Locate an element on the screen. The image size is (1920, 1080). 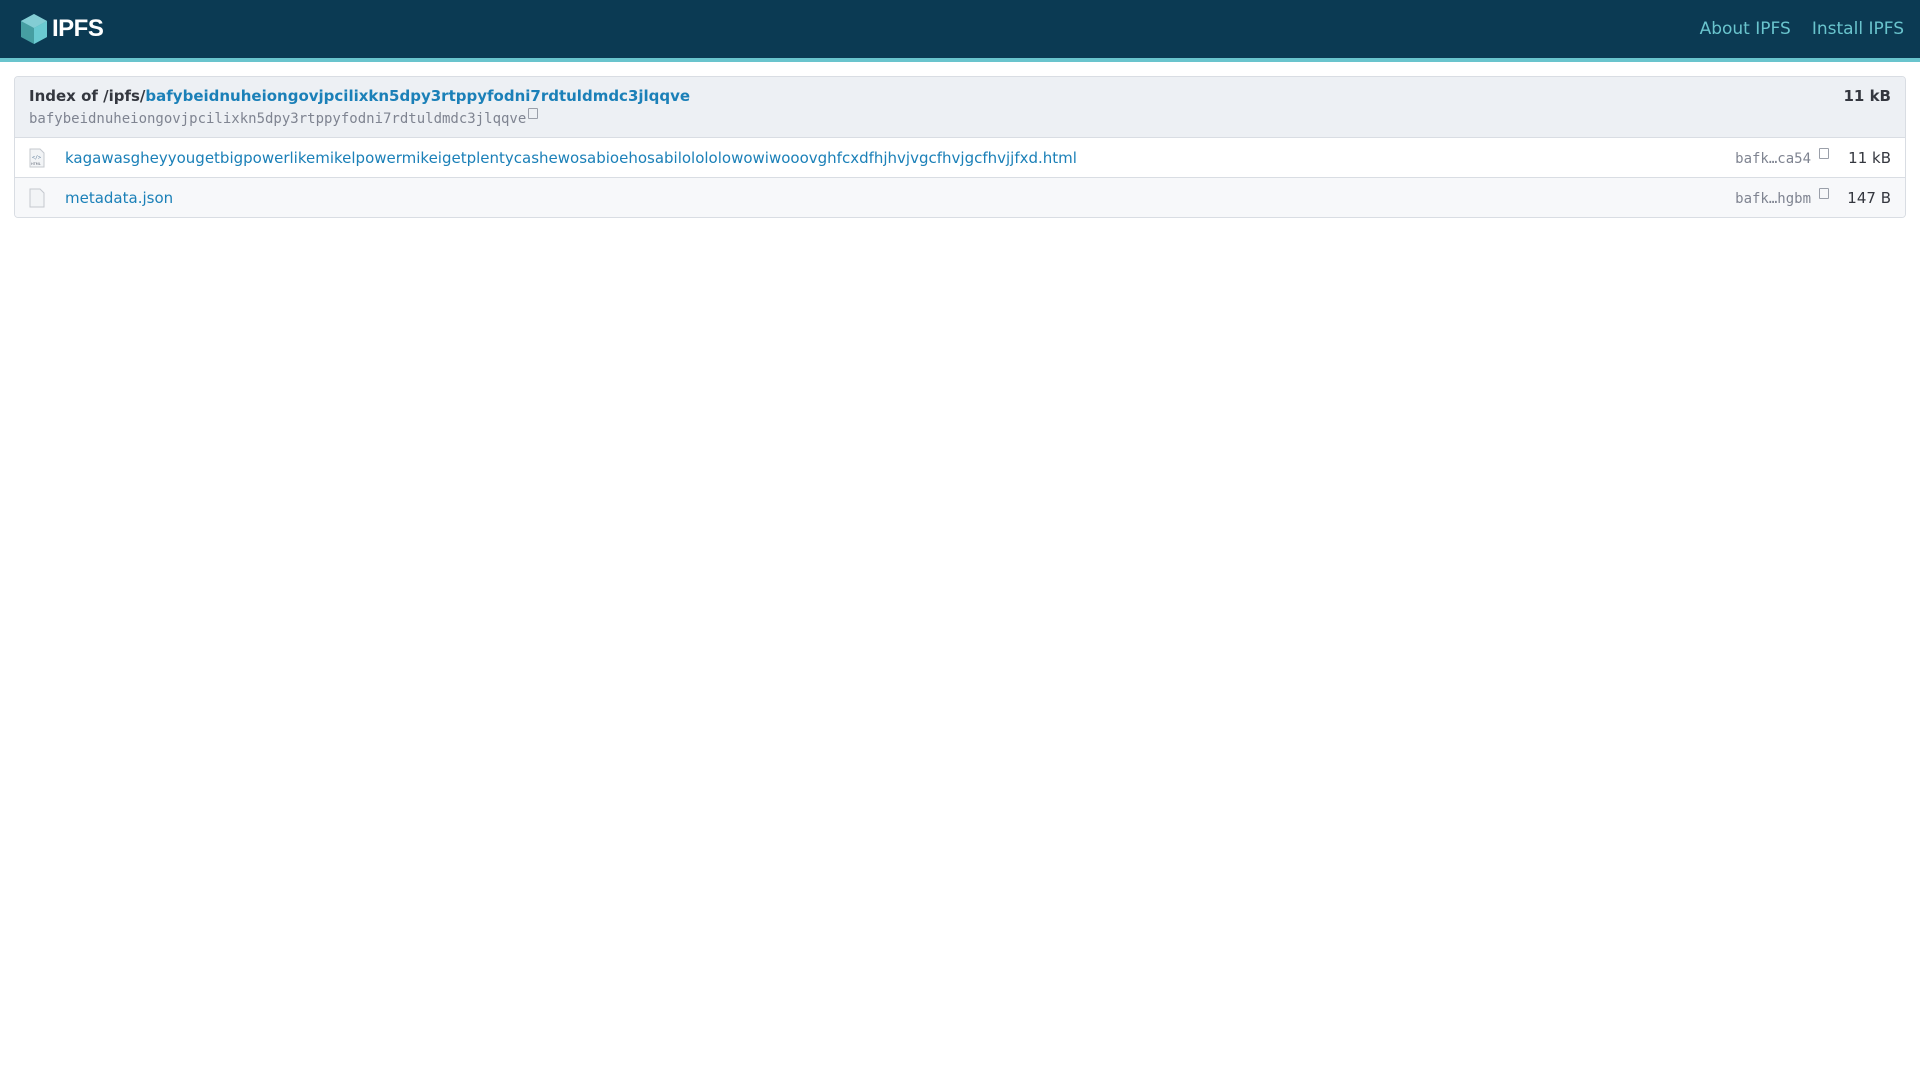
ipfs-cube-icon is located at coordinates (34, 29).